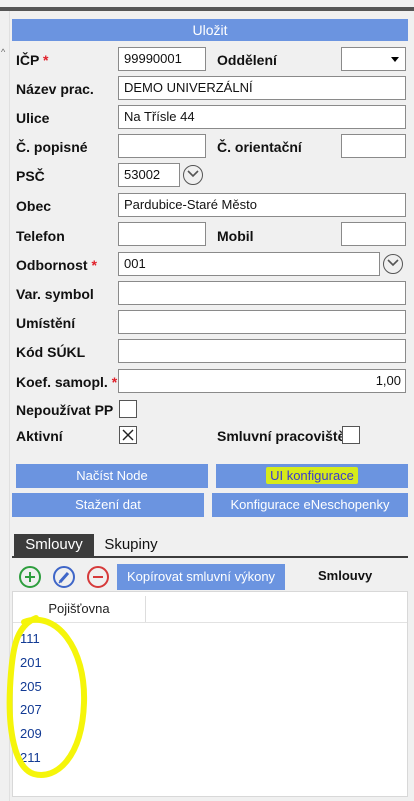 Image resolution: width=414 pixels, height=801 pixels. I want to click on remove-icon, so click(98, 577).